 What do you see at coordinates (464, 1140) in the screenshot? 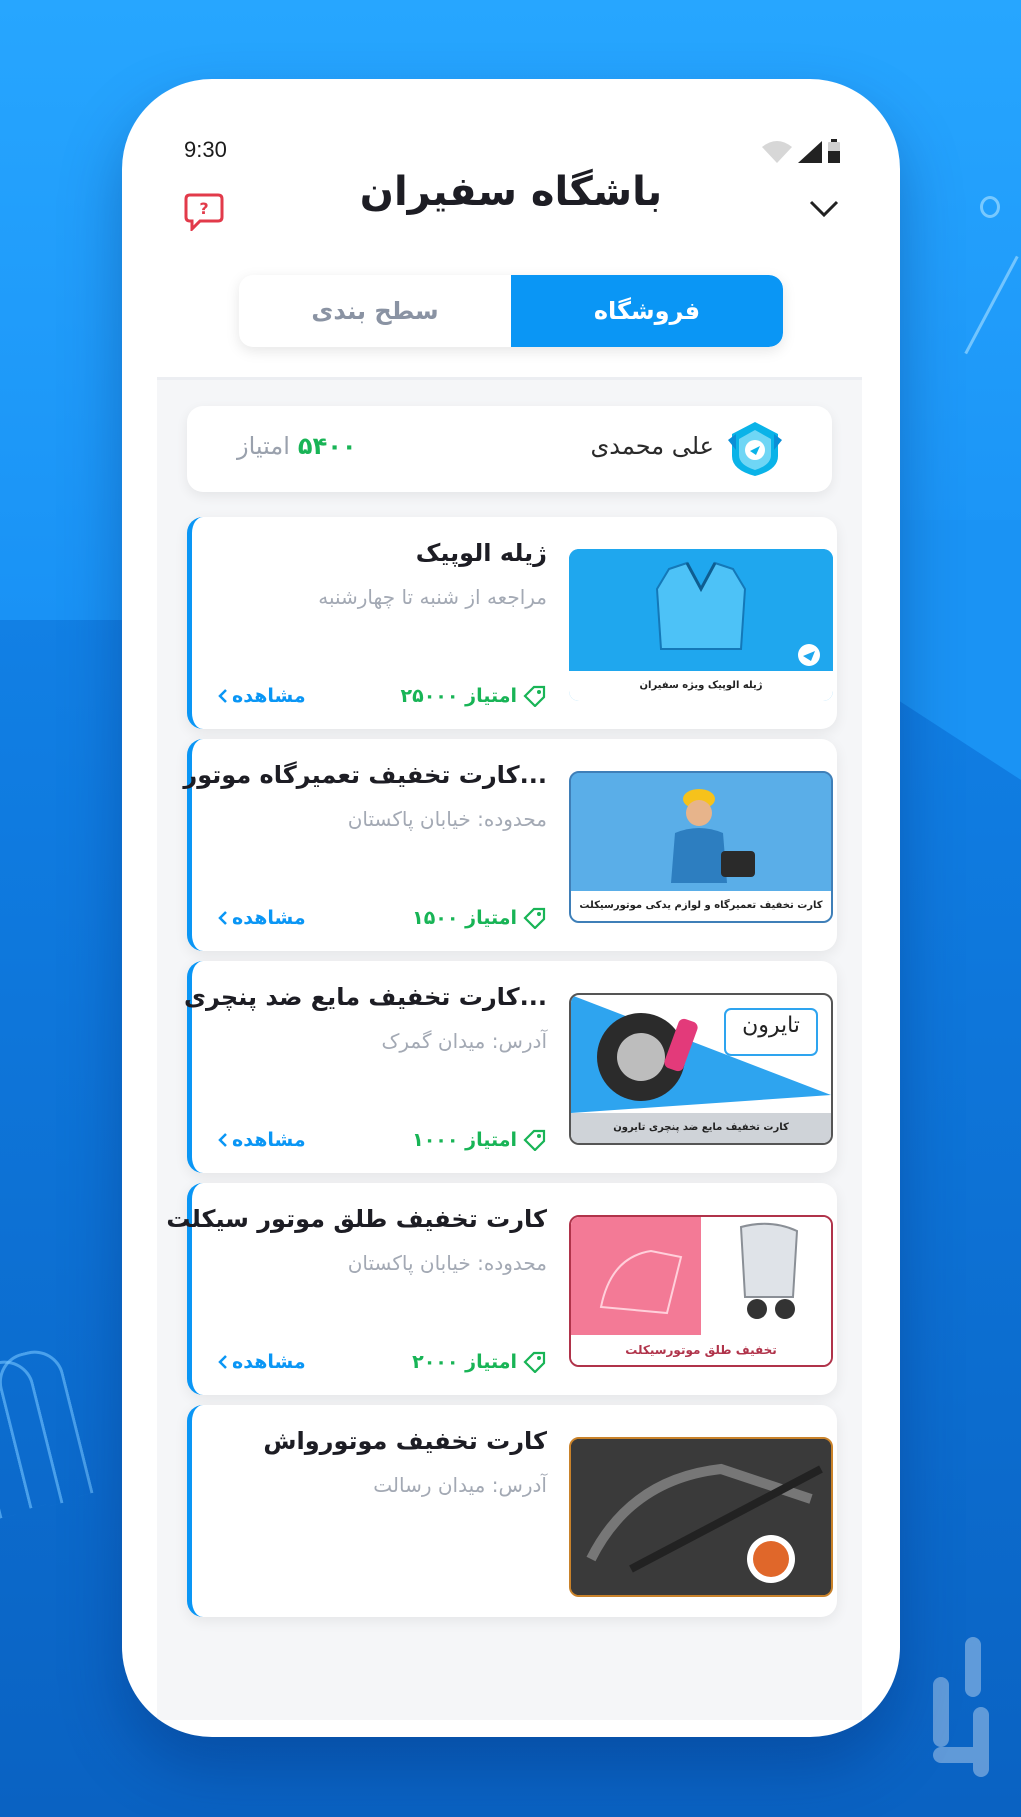
I see `reward-cost-text: ۱۰۰۰ امتیاز` at bounding box center [464, 1140].